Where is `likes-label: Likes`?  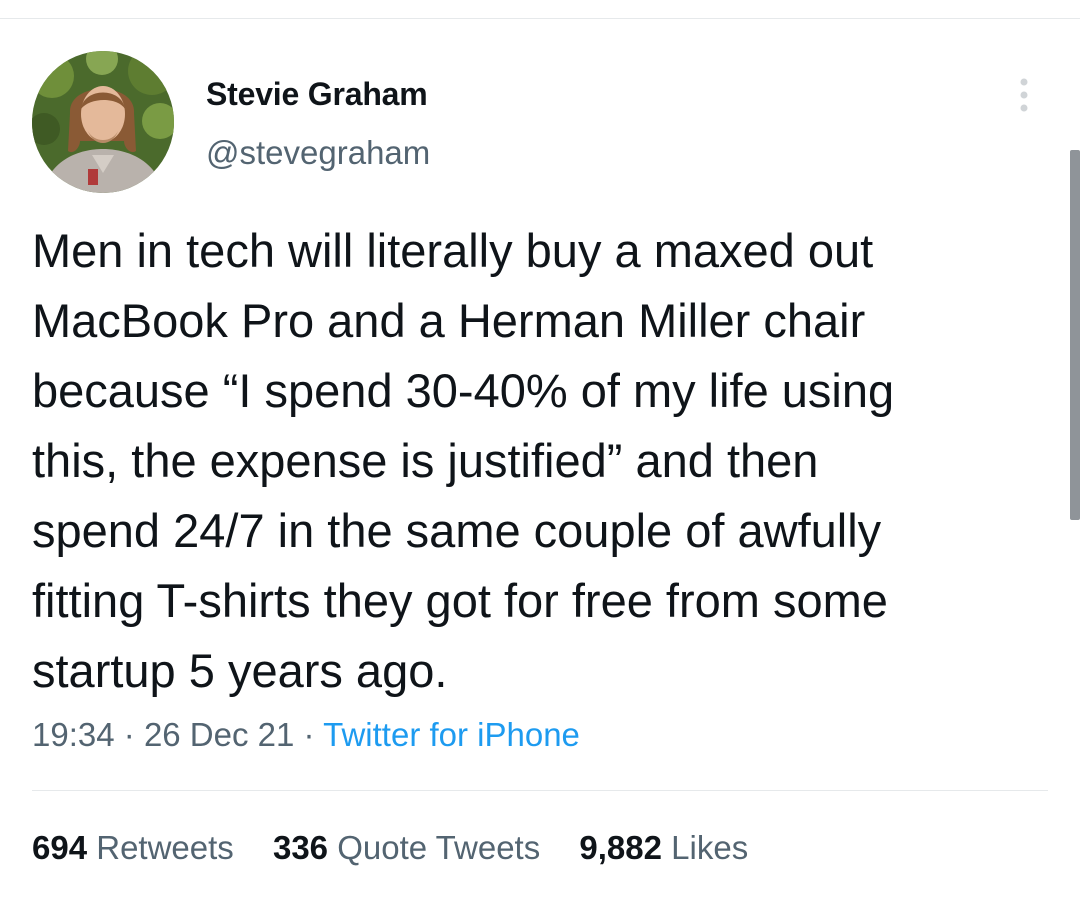 likes-label: Likes is located at coordinates (710, 847).